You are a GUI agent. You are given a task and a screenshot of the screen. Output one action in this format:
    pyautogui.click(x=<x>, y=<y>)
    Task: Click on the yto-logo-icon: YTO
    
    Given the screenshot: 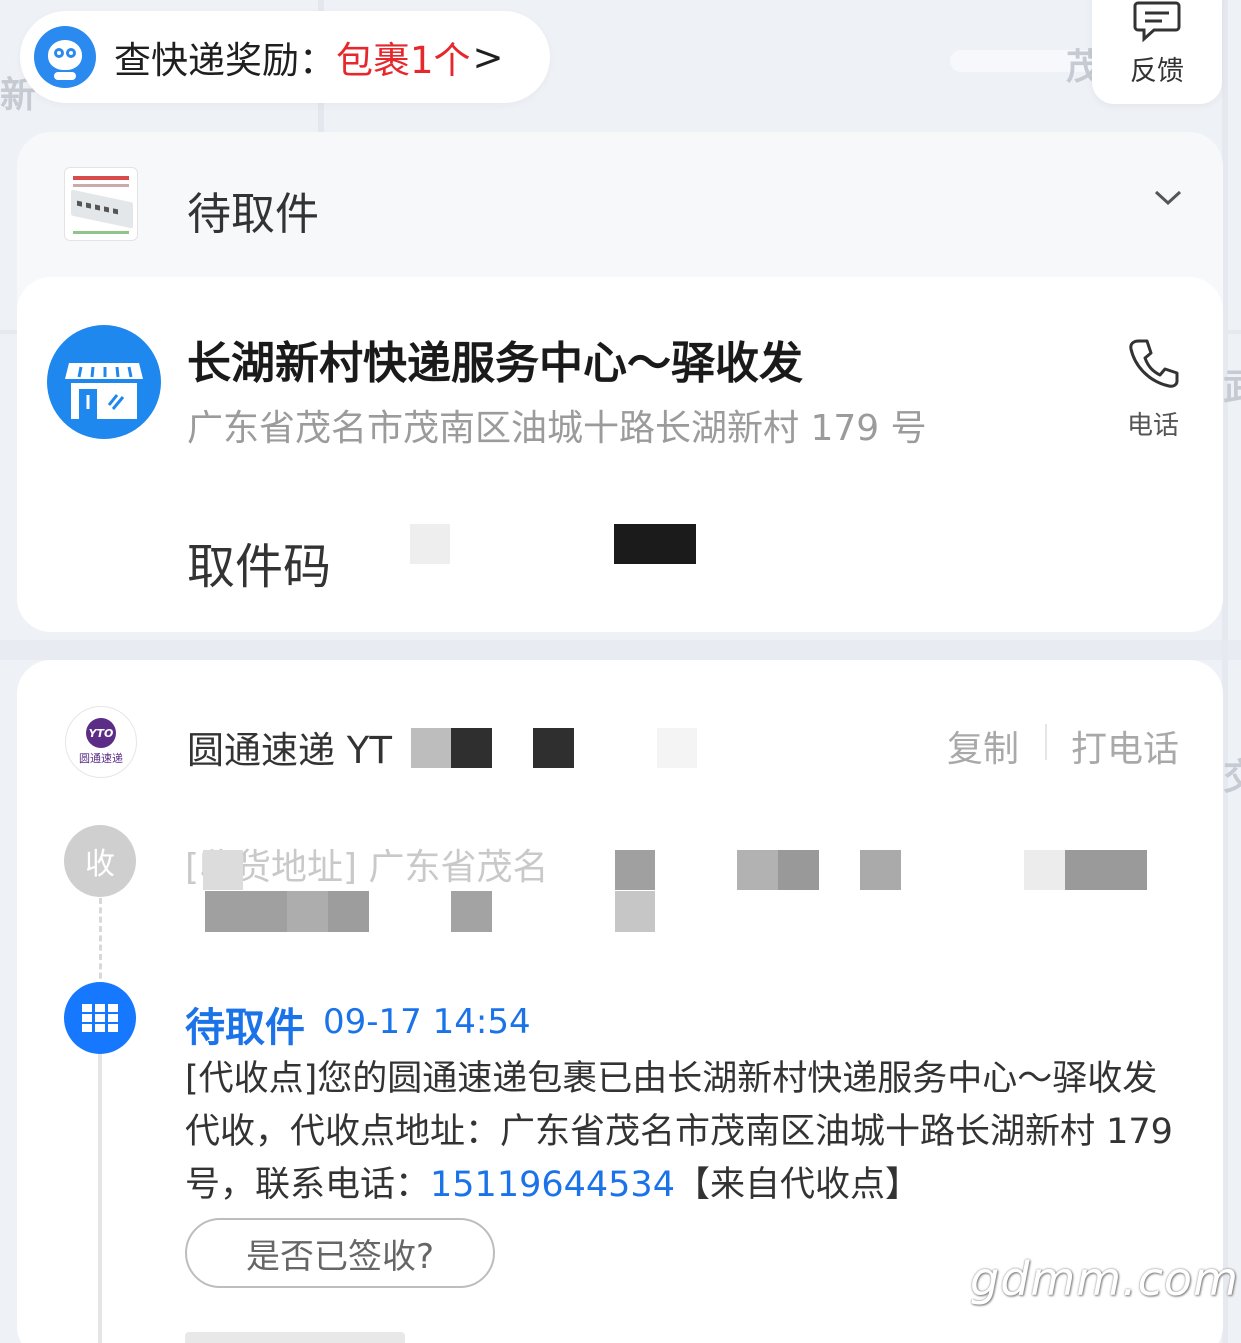 What is the action you would take?
    pyautogui.click(x=101, y=733)
    